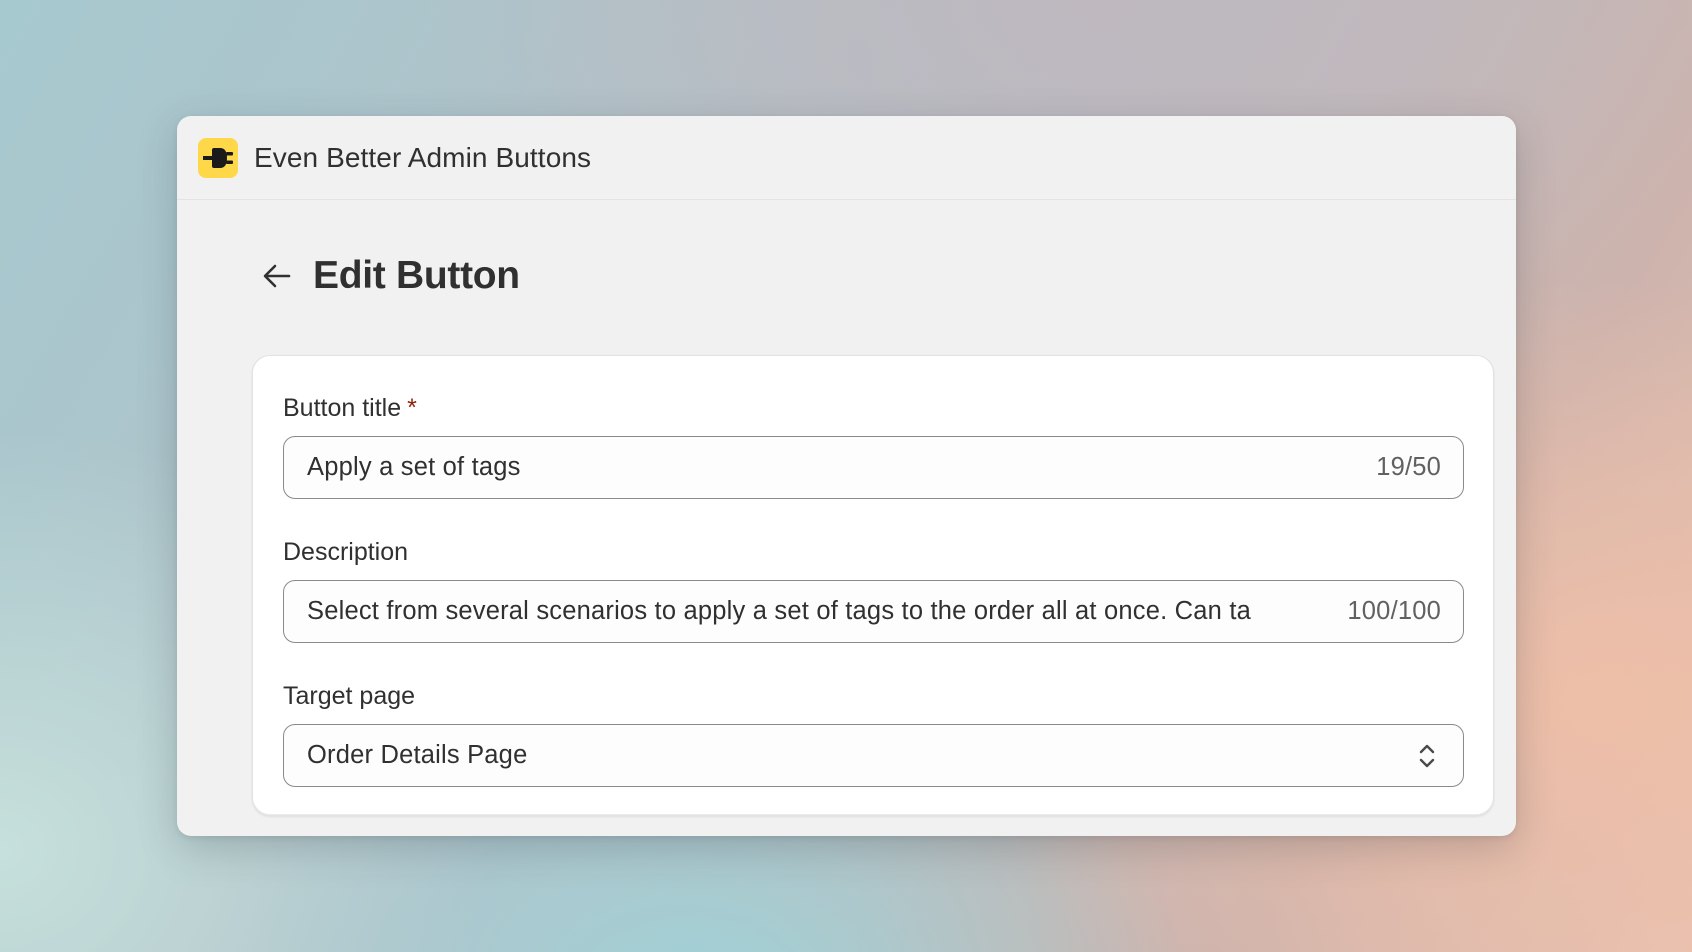 This screenshot has height=952, width=1692. I want to click on description-counter: 100/100, so click(1394, 611).